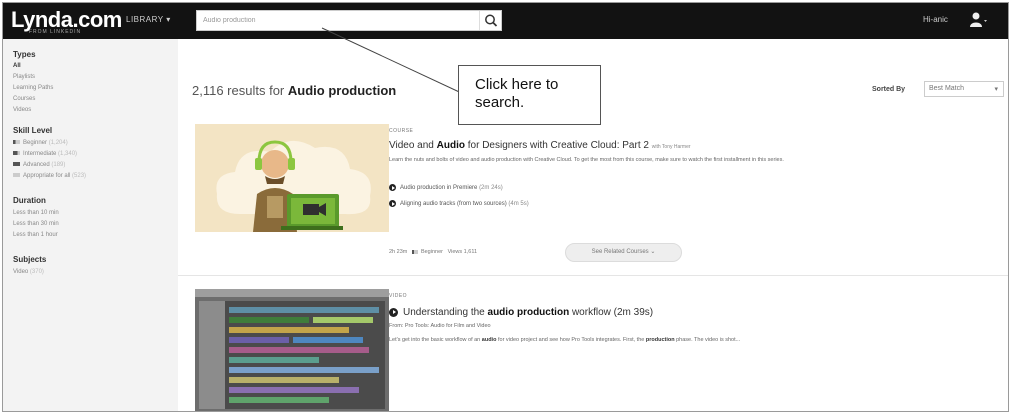  I want to click on search-input, so click(338, 20).